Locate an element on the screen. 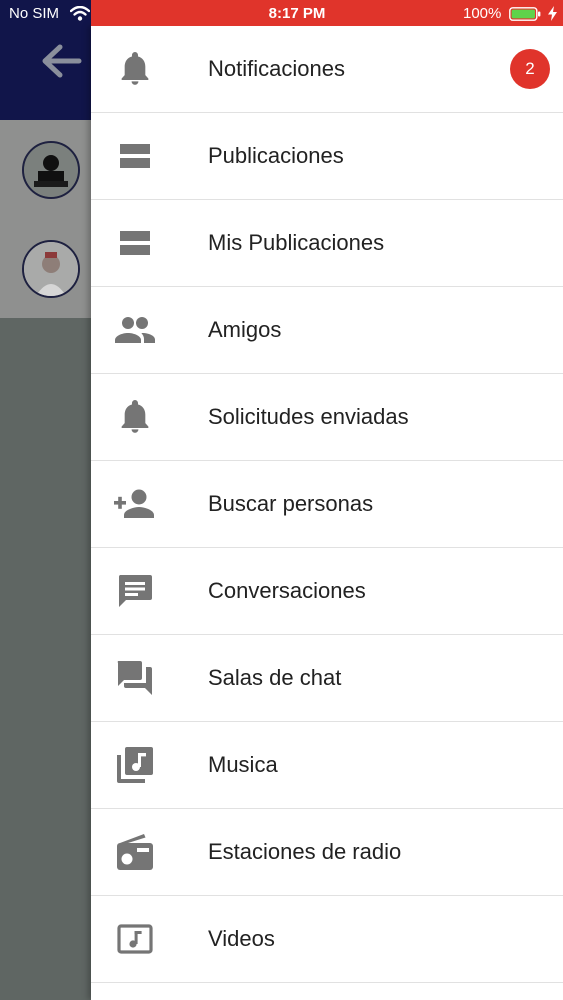 The height and width of the screenshot is (1000, 563). carrier-label: No SIM is located at coordinates (34, 13).